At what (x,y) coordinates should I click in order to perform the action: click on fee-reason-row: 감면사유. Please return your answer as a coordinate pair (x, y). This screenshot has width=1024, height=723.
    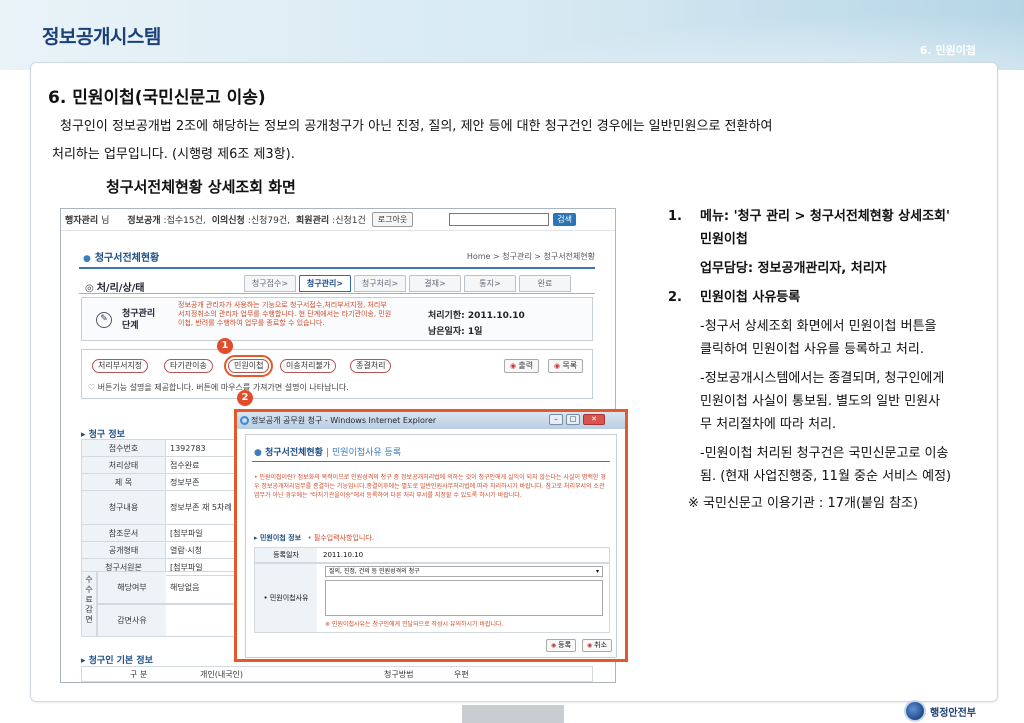
    Looking at the image, I should click on (169, 620).